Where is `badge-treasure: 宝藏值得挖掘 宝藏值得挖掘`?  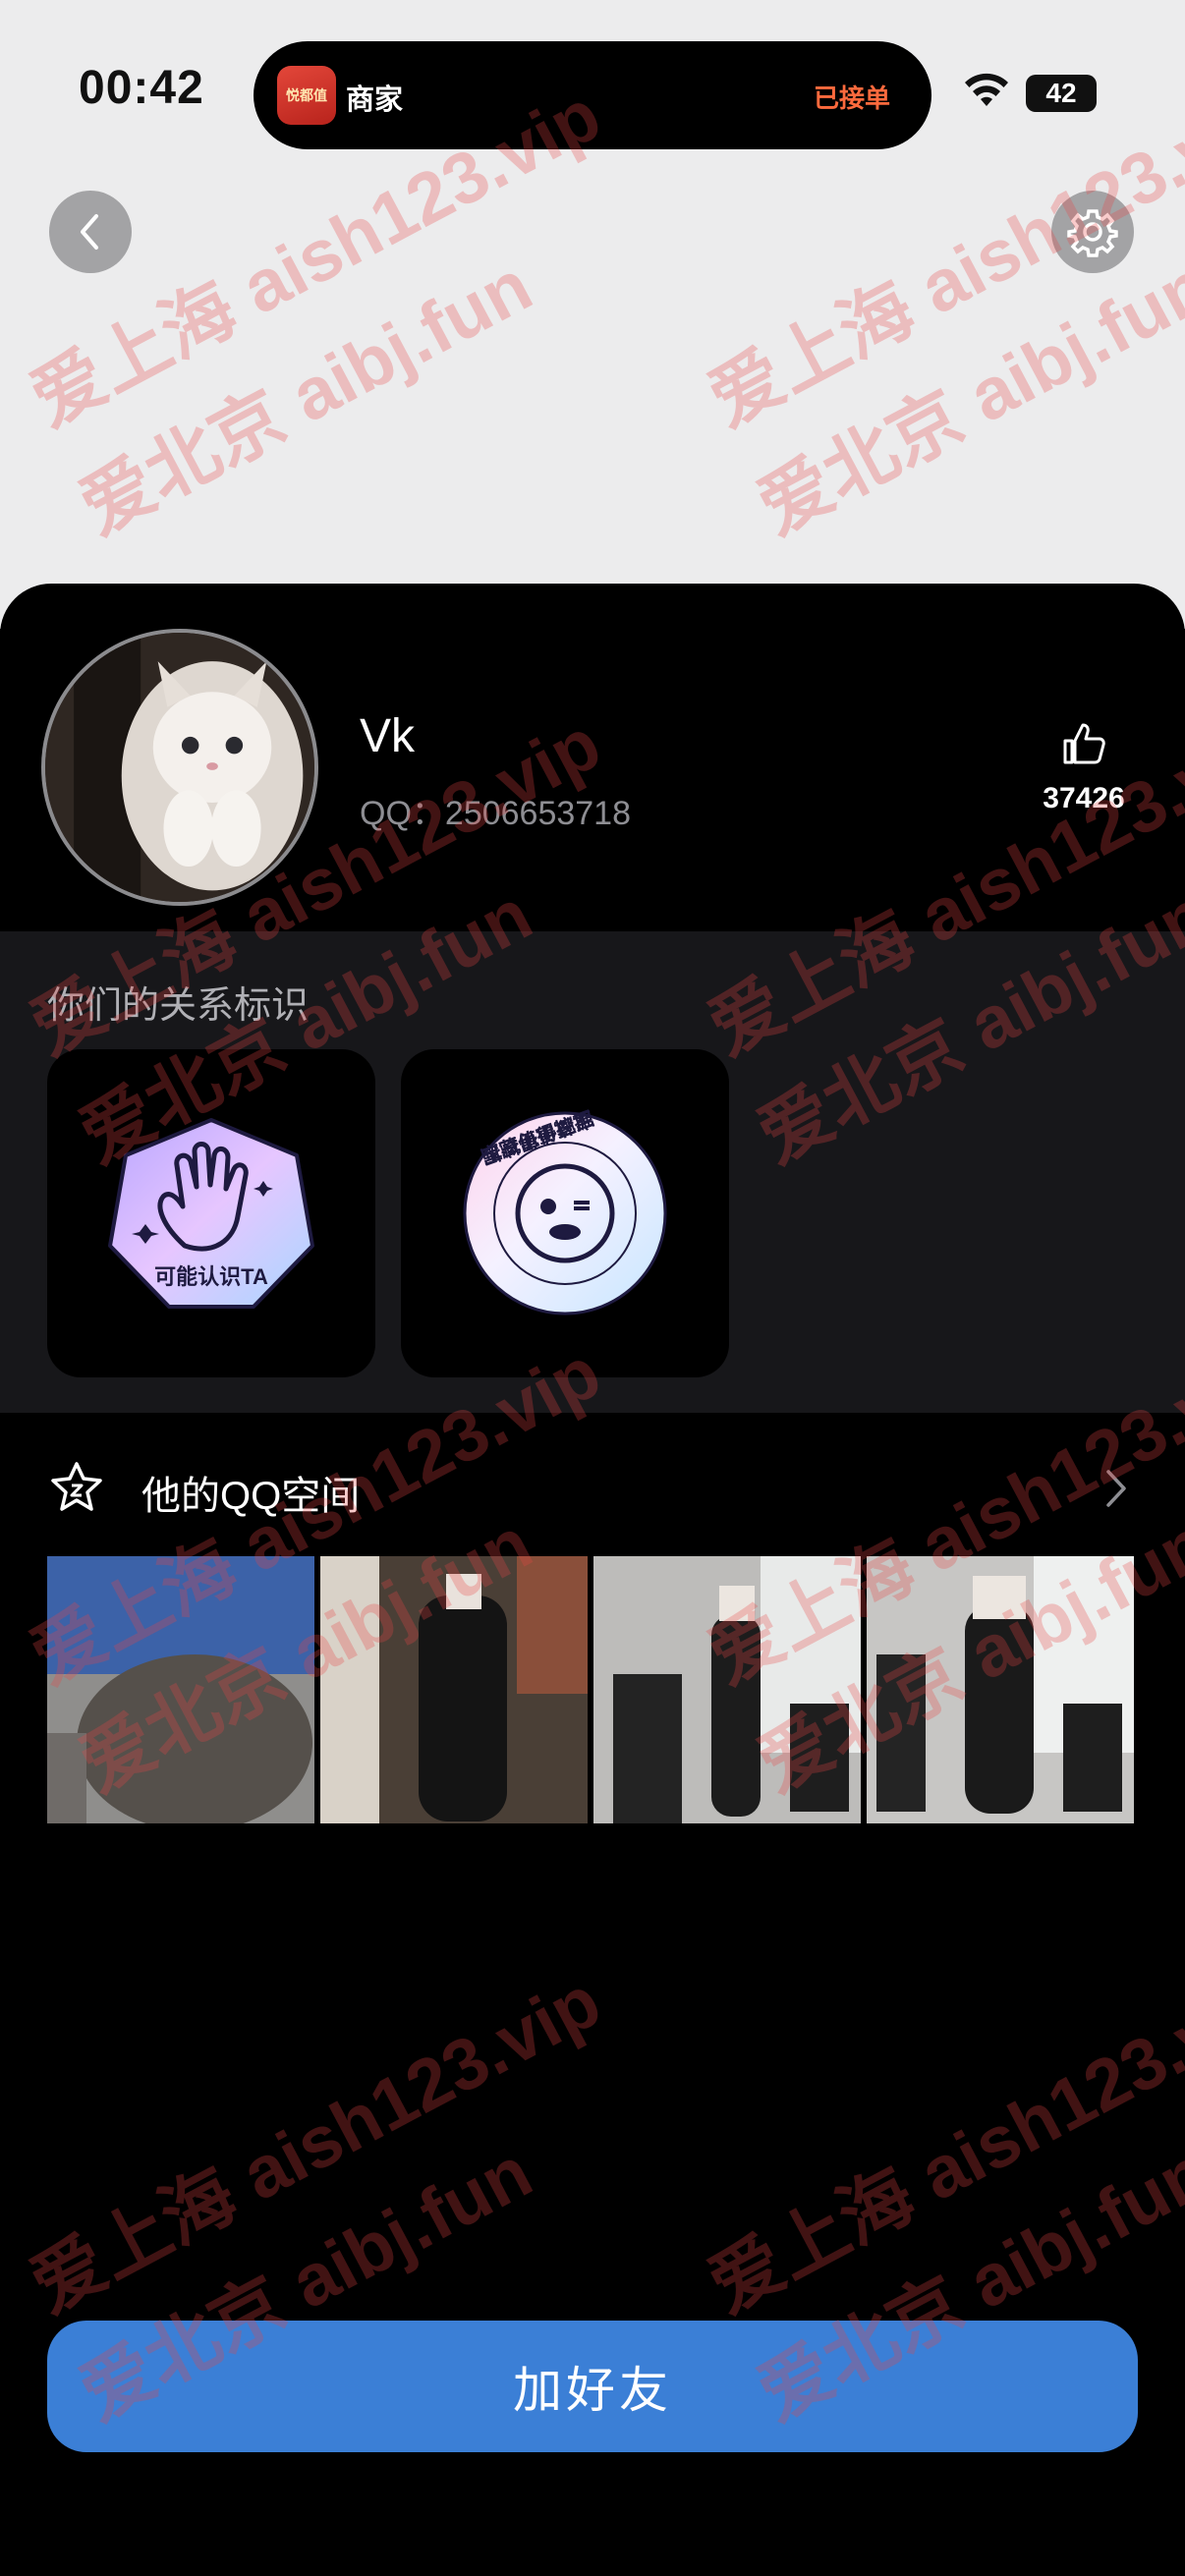
badge-treasure: 宝藏值得挖掘 宝藏值得挖掘 is located at coordinates (565, 1213).